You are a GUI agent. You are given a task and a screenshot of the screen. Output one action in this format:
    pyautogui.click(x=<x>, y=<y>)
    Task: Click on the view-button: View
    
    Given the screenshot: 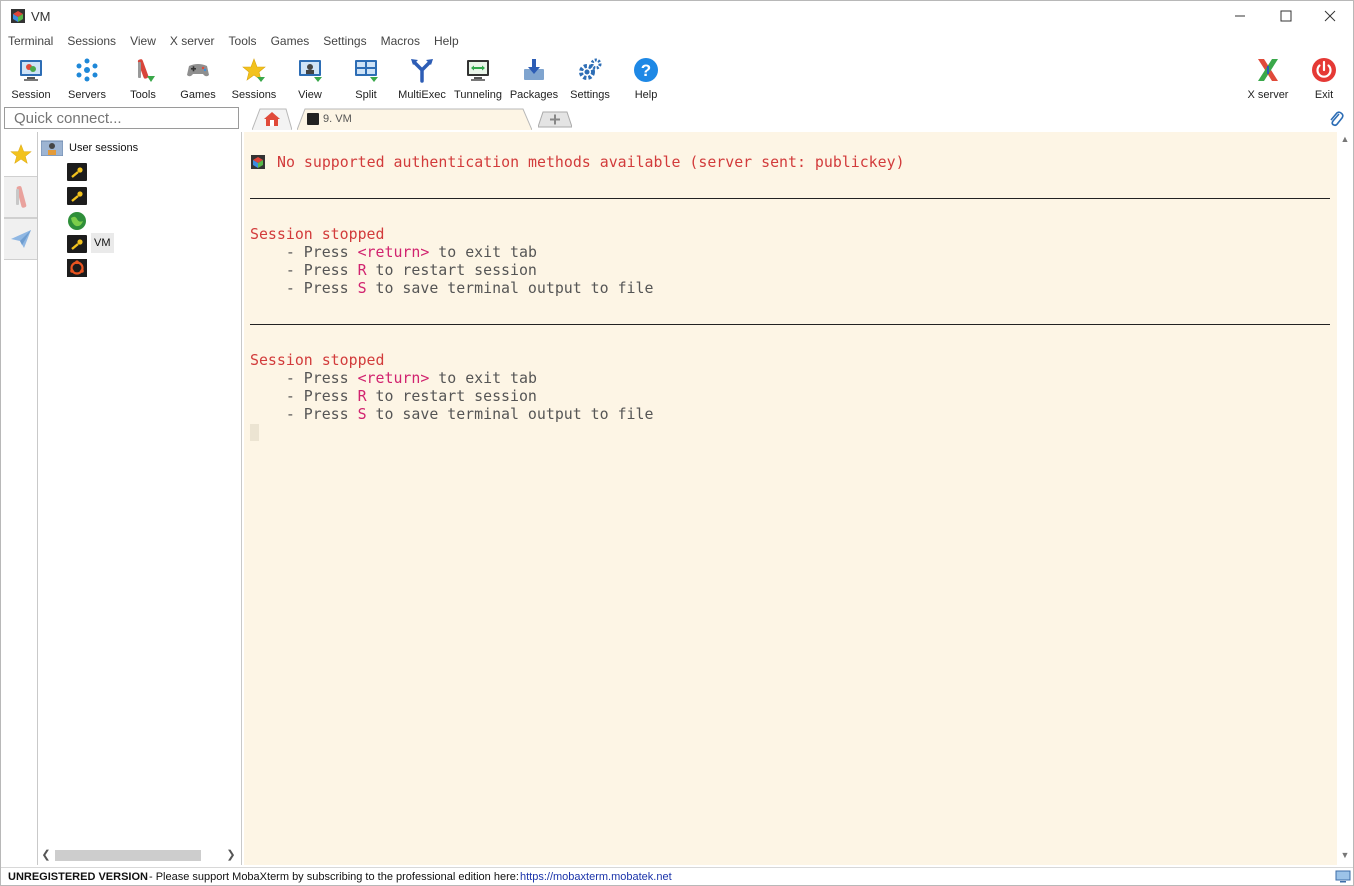 What is the action you would take?
    pyautogui.click(x=310, y=78)
    